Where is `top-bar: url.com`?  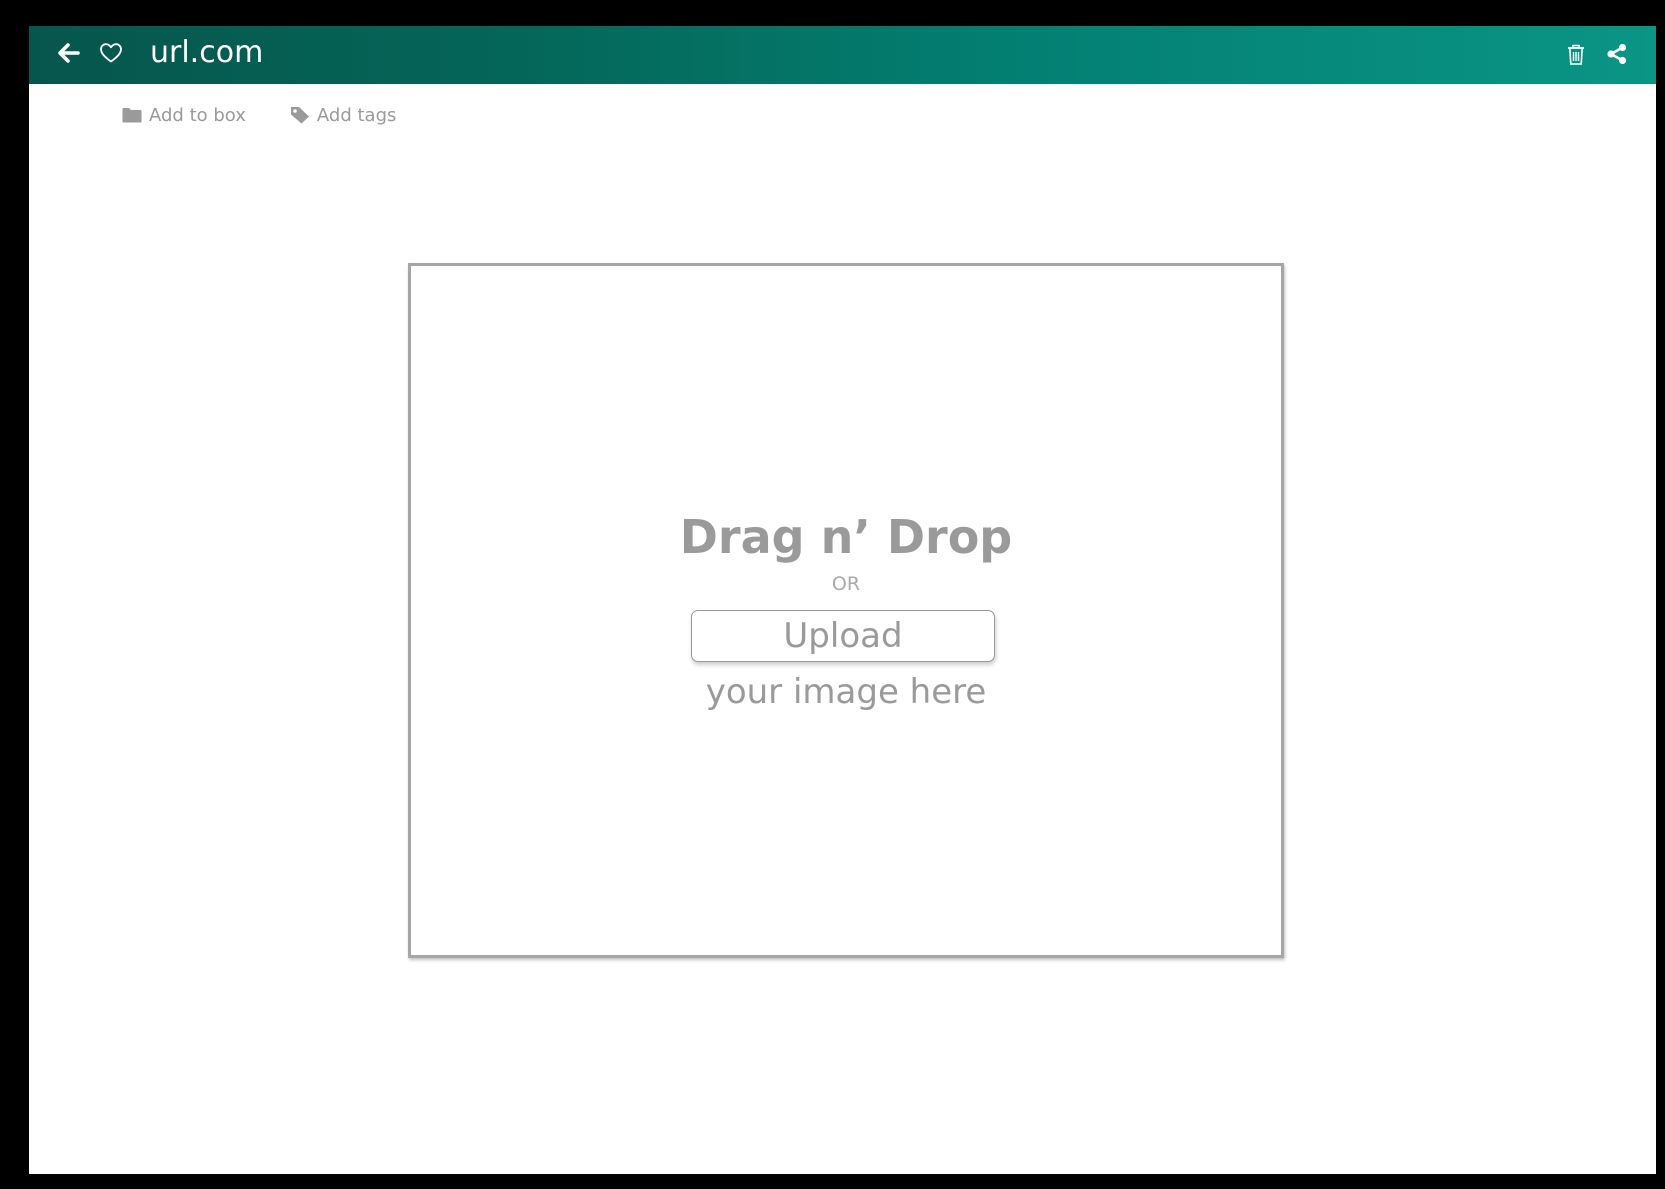 top-bar: url.com is located at coordinates (842, 55).